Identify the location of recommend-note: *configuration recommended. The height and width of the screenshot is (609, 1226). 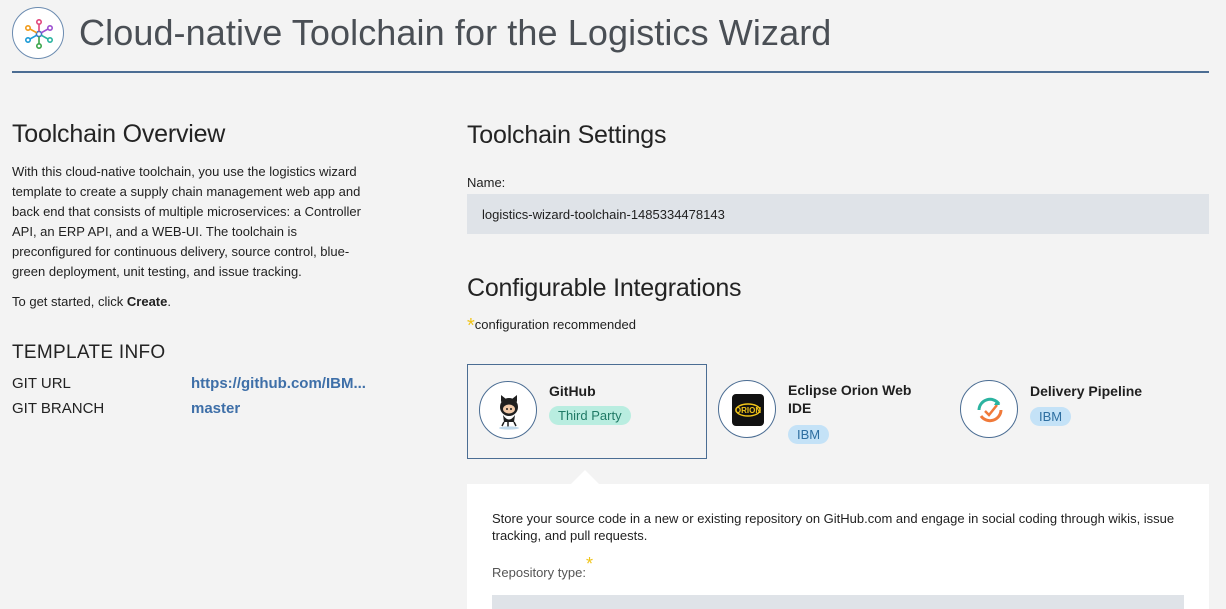
(551, 324).